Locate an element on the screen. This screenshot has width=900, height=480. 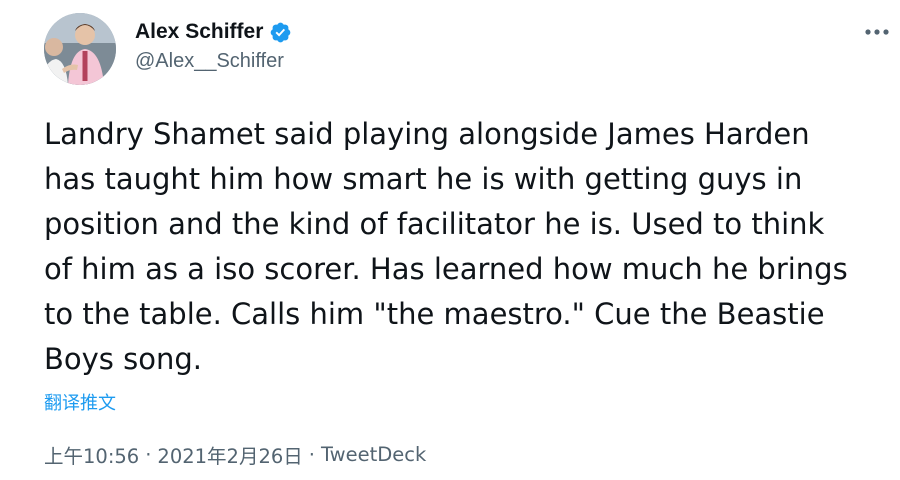
author-block: Alex Schiffer @Alex__Schiffer is located at coordinates (213, 45).